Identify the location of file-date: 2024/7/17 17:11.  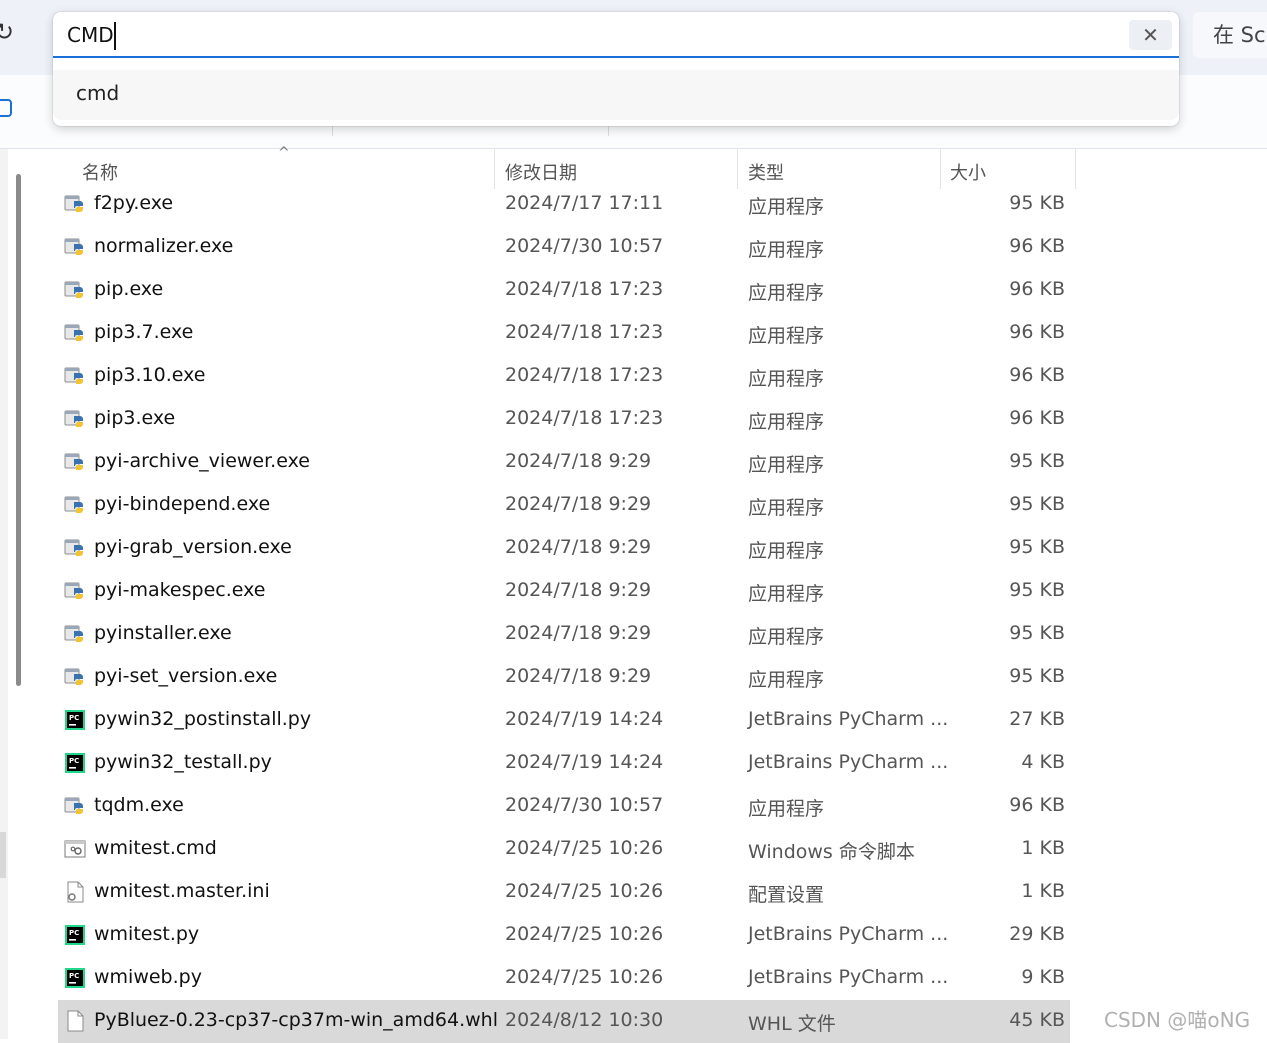
(584, 203).